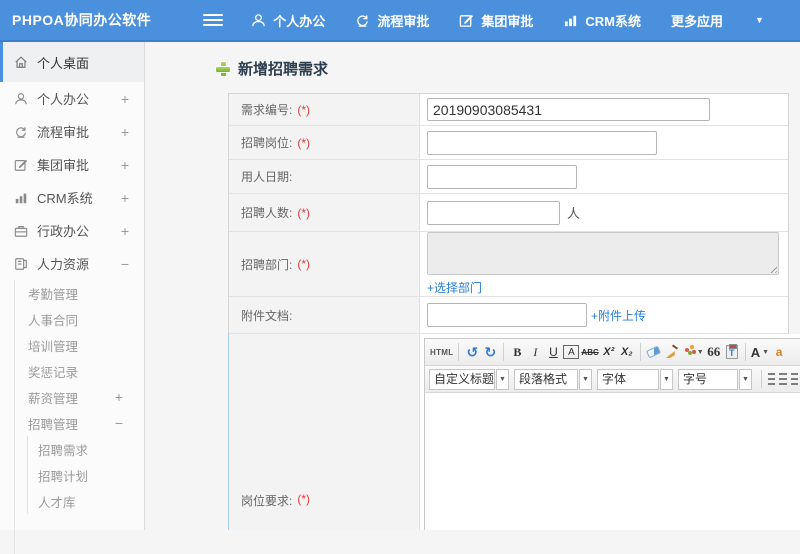 The height and width of the screenshot is (554, 800). Describe the element at coordinates (72, 62) in the screenshot. I see `sidebar-item-desktop: 个人桌面` at that location.